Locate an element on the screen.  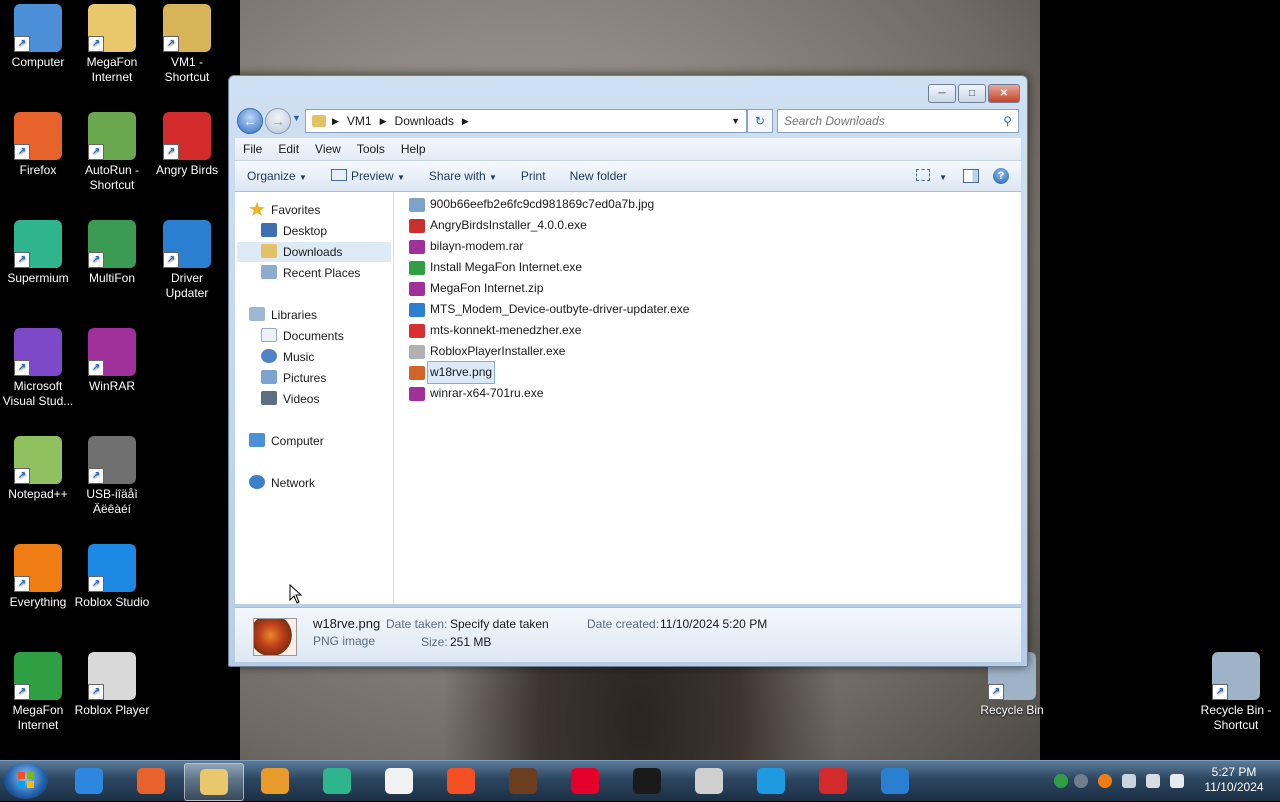
file-row: 900b66eefb2e6fc9cd981869c7ed0a7b.jpg is located at coordinates (709, 204).